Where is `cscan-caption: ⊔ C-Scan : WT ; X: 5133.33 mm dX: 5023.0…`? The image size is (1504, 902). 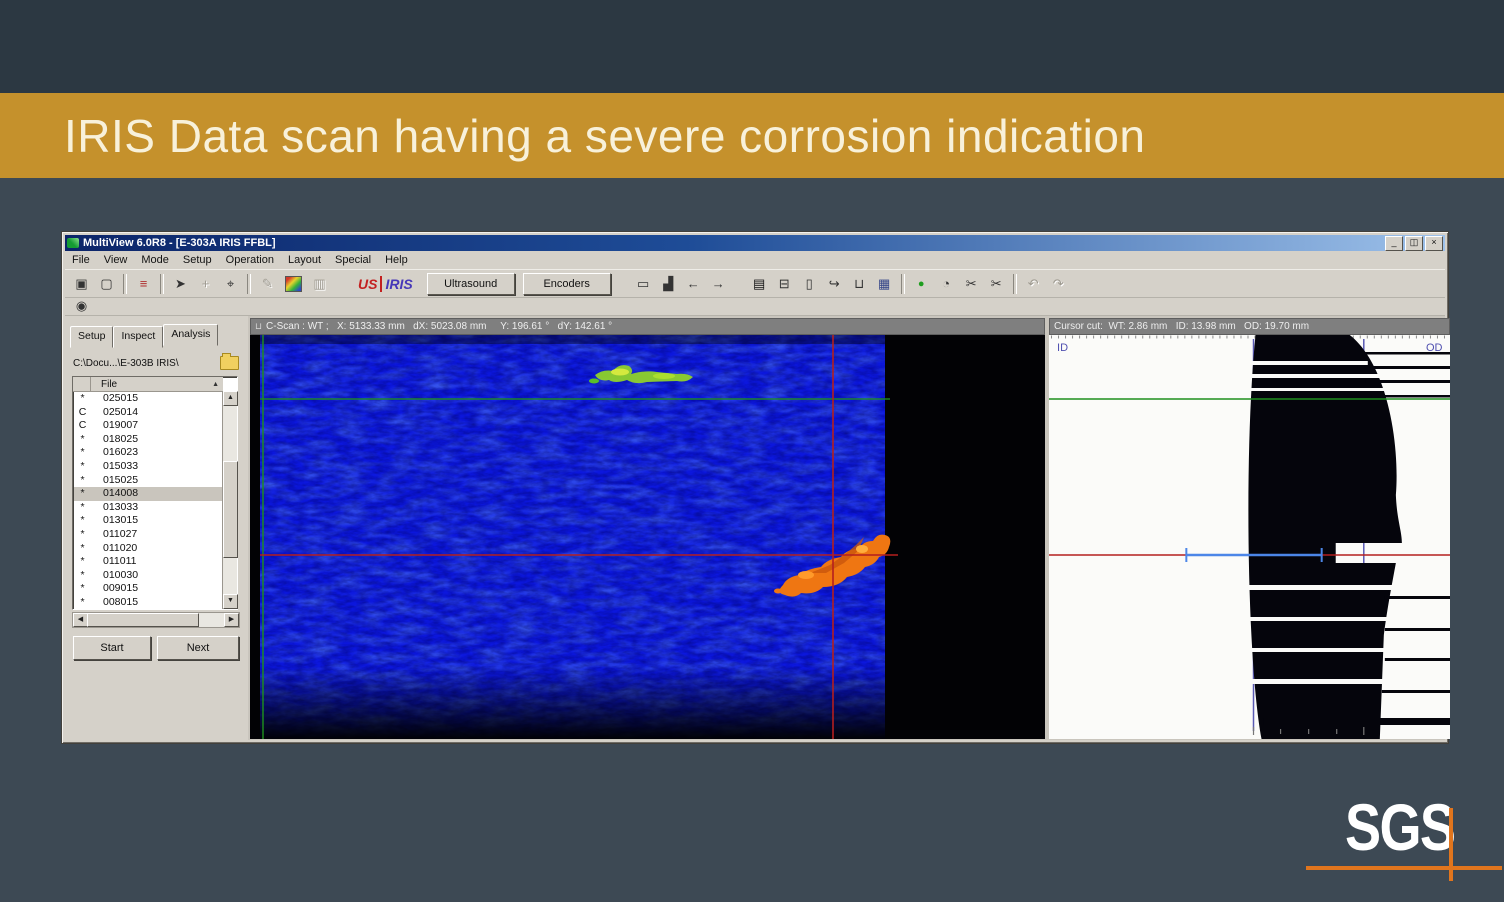 cscan-caption: ⊔ C-Scan : WT ; X: 5133.33 mm dX: 5023.0… is located at coordinates (647, 326).